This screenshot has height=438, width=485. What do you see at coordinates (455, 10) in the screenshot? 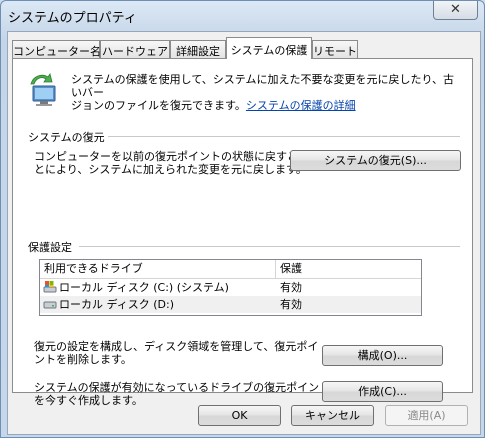
I see `close-button: ✕` at bounding box center [455, 10].